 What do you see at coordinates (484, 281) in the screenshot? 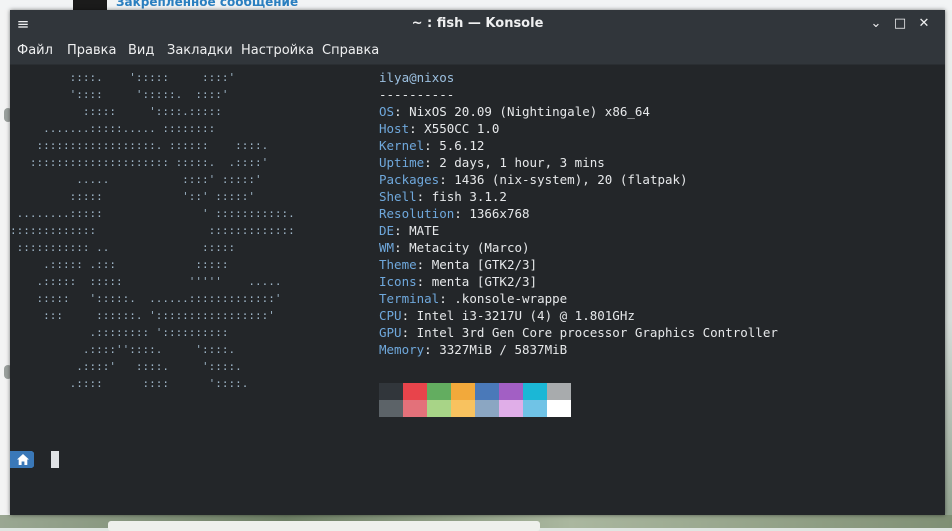
I see `info-value: menta [GTK2/3]` at bounding box center [484, 281].